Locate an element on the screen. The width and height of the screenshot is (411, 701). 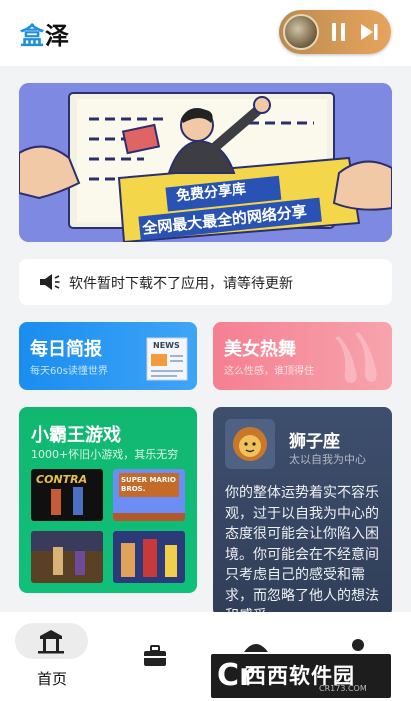
skip-next-icon is located at coordinates (369, 32).